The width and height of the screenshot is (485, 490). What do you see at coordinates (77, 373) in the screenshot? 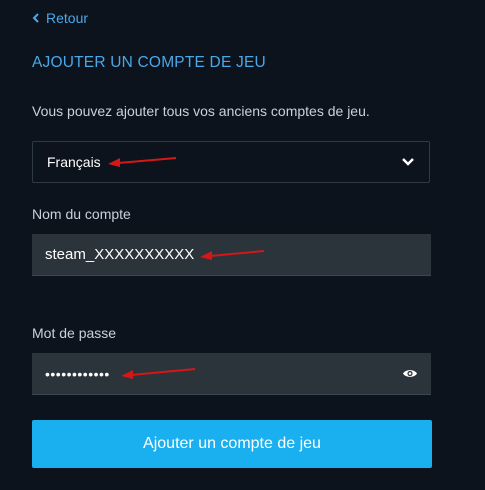
I see `password-value: ••••••••••••` at bounding box center [77, 373].